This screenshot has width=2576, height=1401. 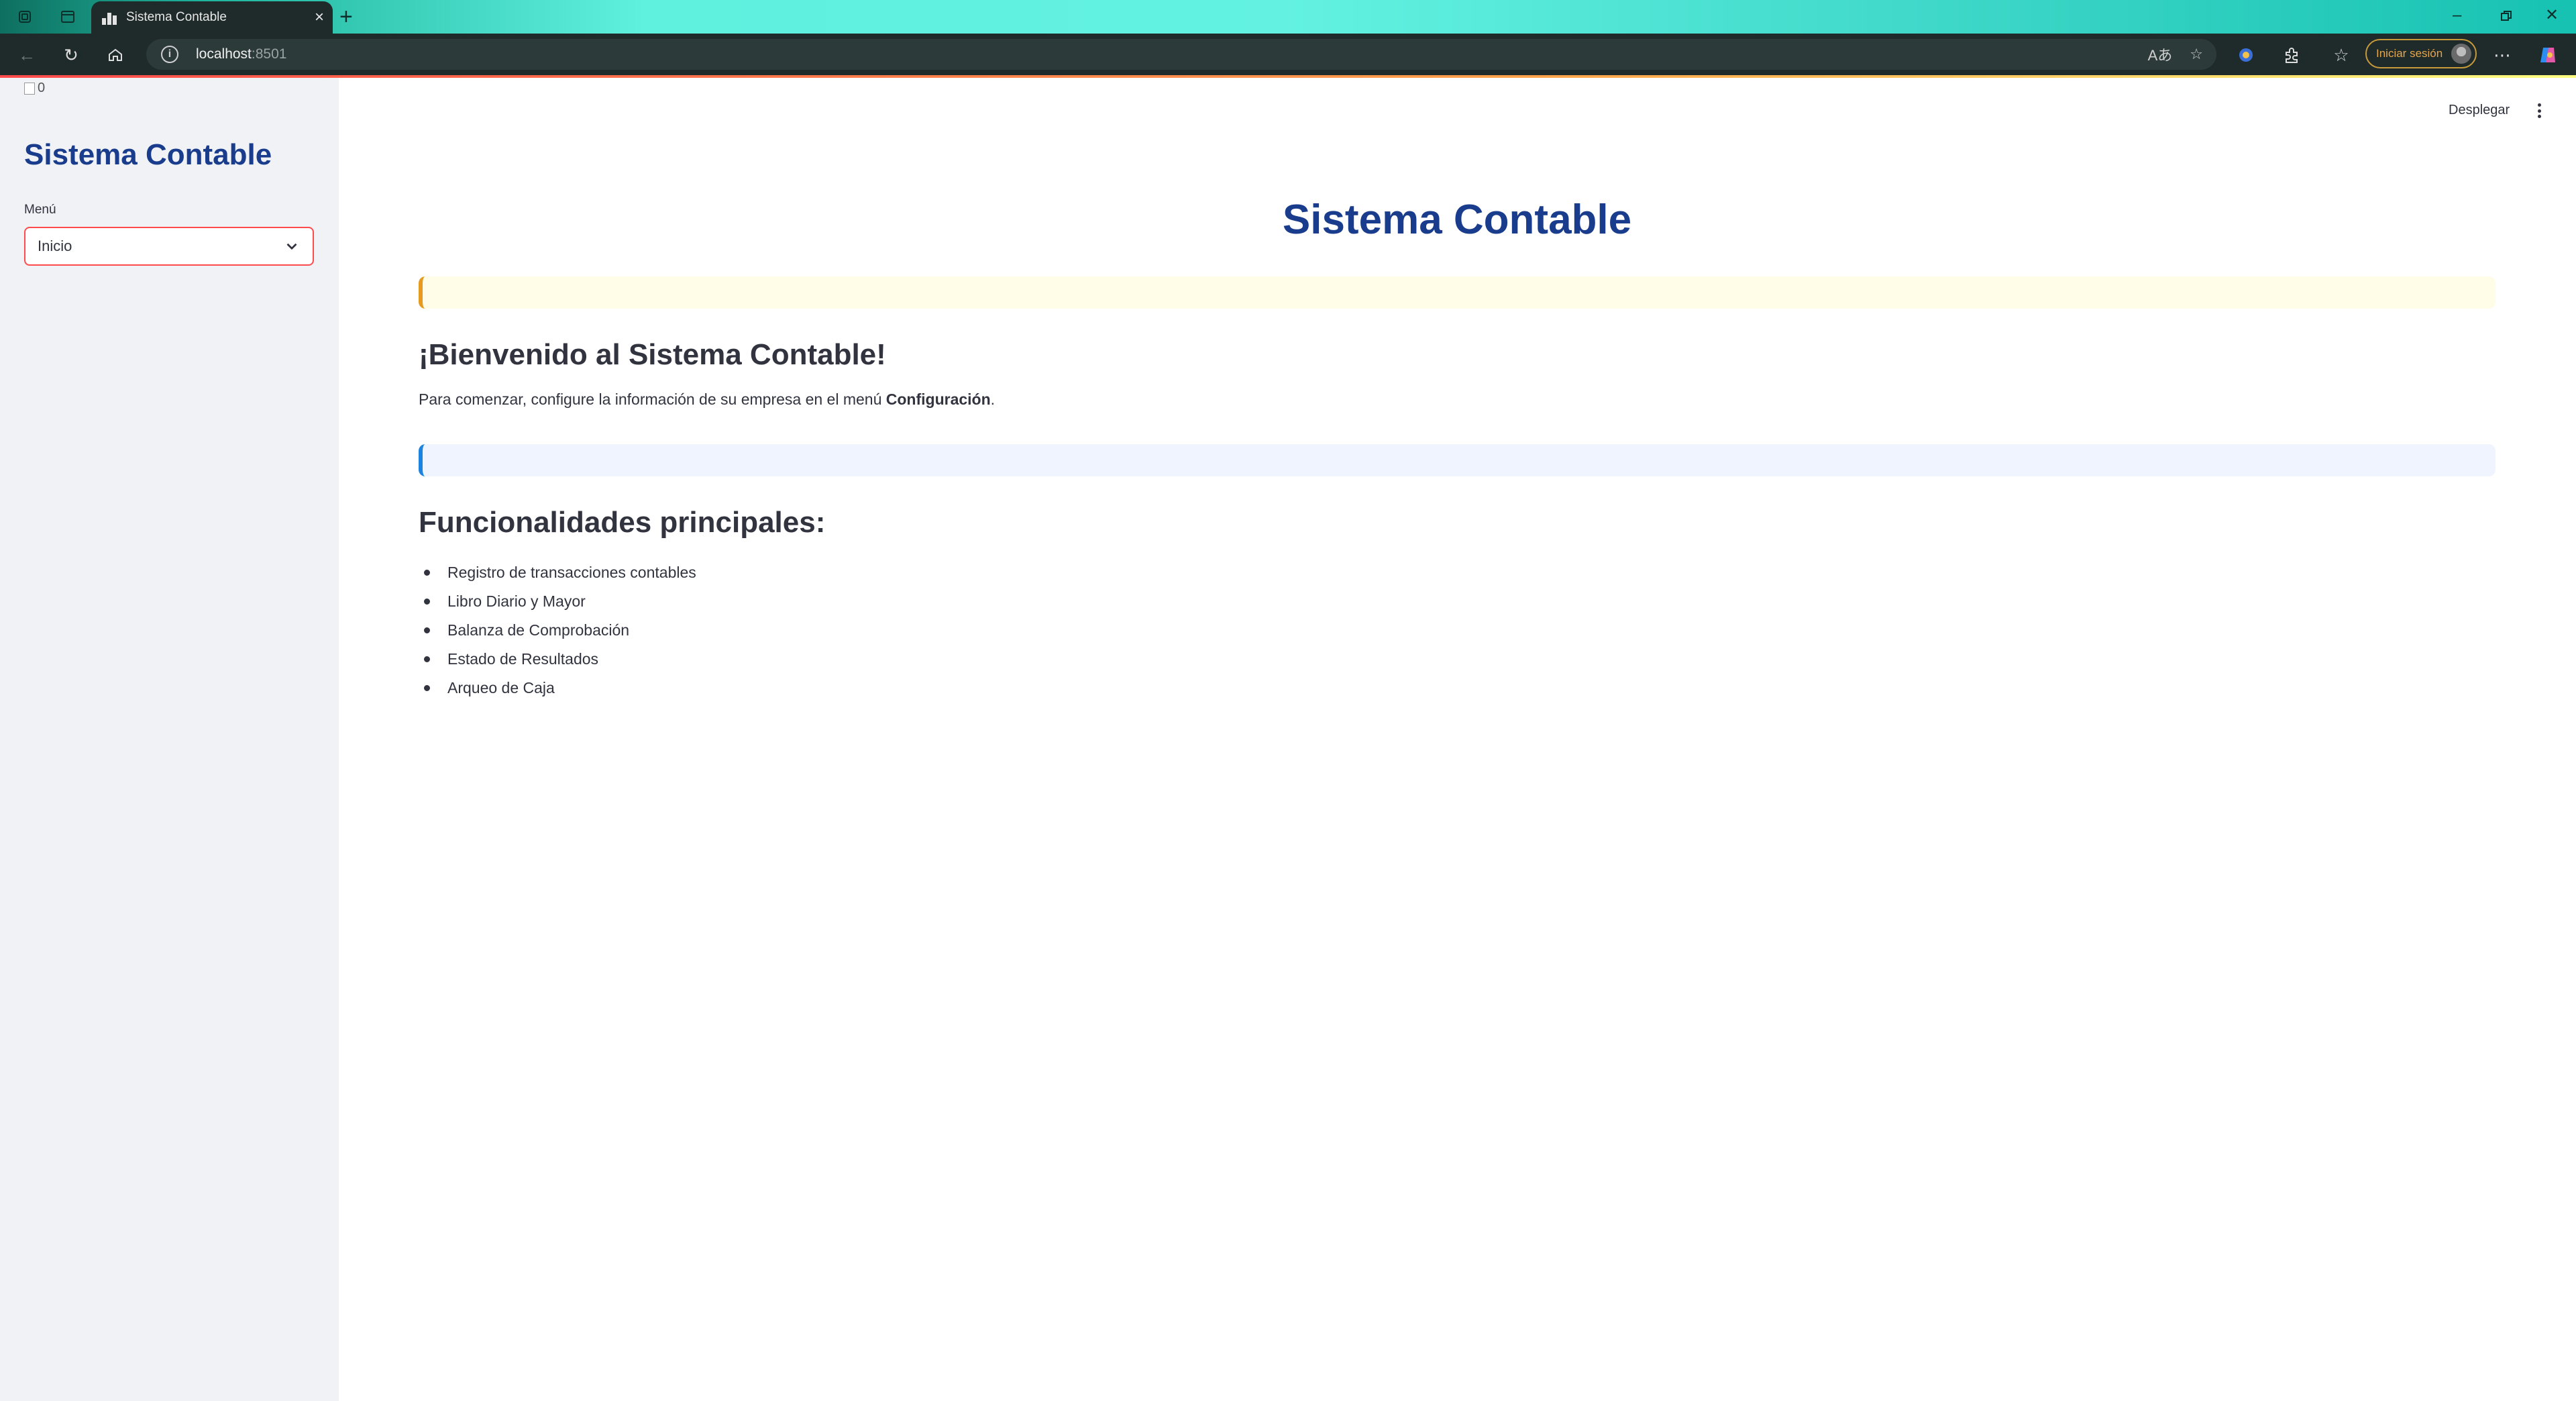 I want to click on workspaces-icon, so click(x=25, y=17).